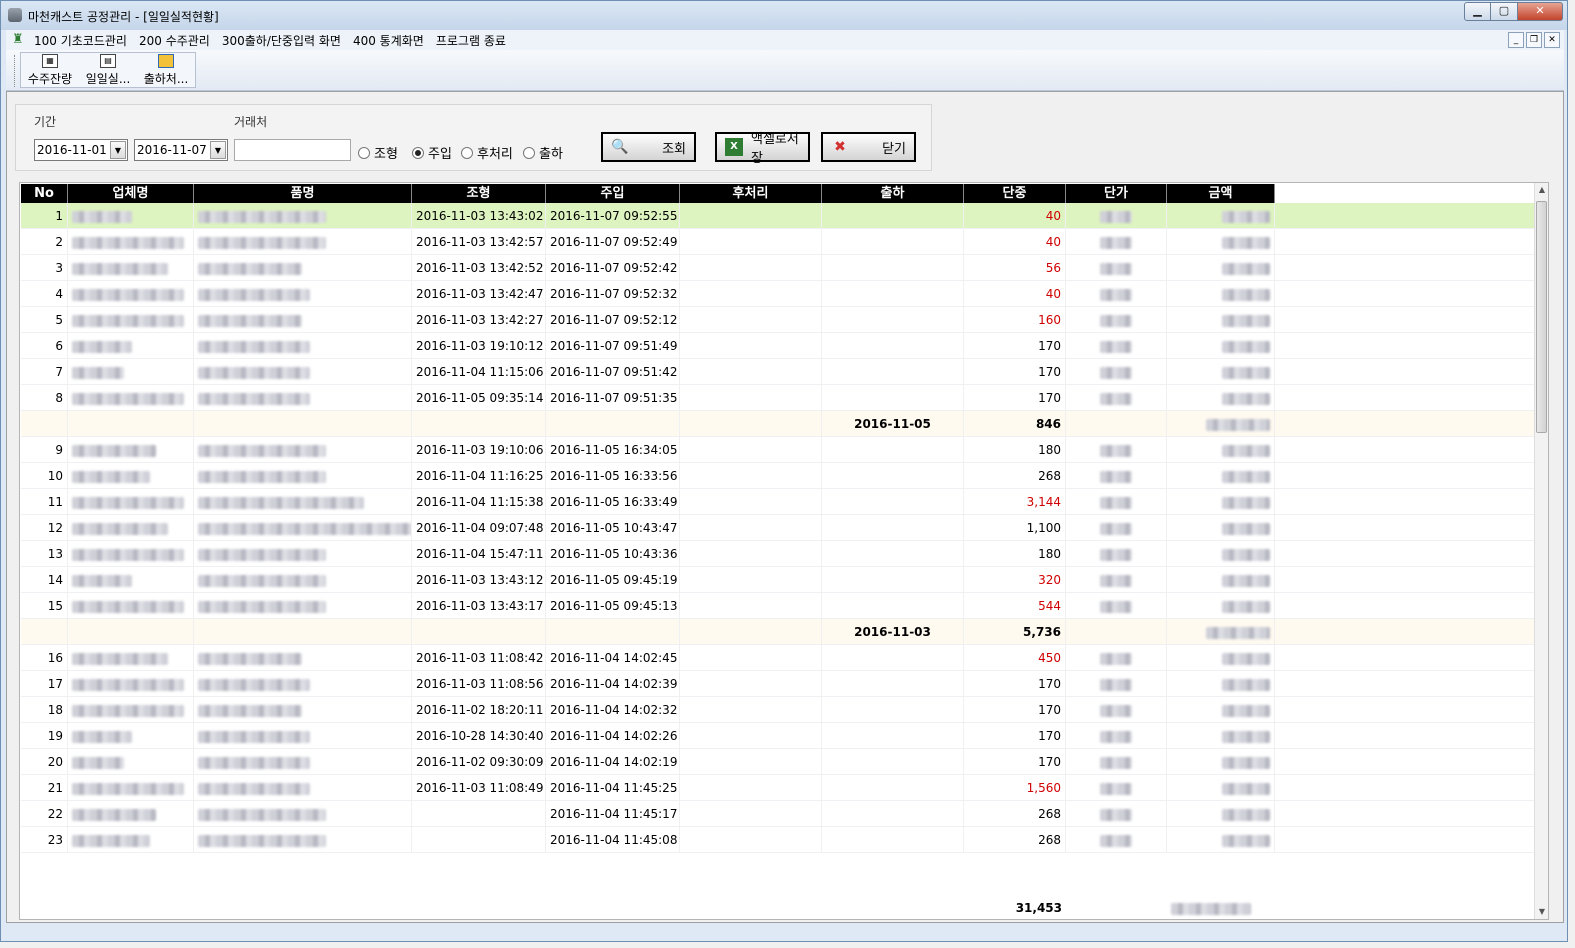 The width and height of the screenshot is (1575, 948). Describe the element at coordinates (1541, 551) in the screenshot. I see `vertical-scrollbar: ▲ ▼` at that location.